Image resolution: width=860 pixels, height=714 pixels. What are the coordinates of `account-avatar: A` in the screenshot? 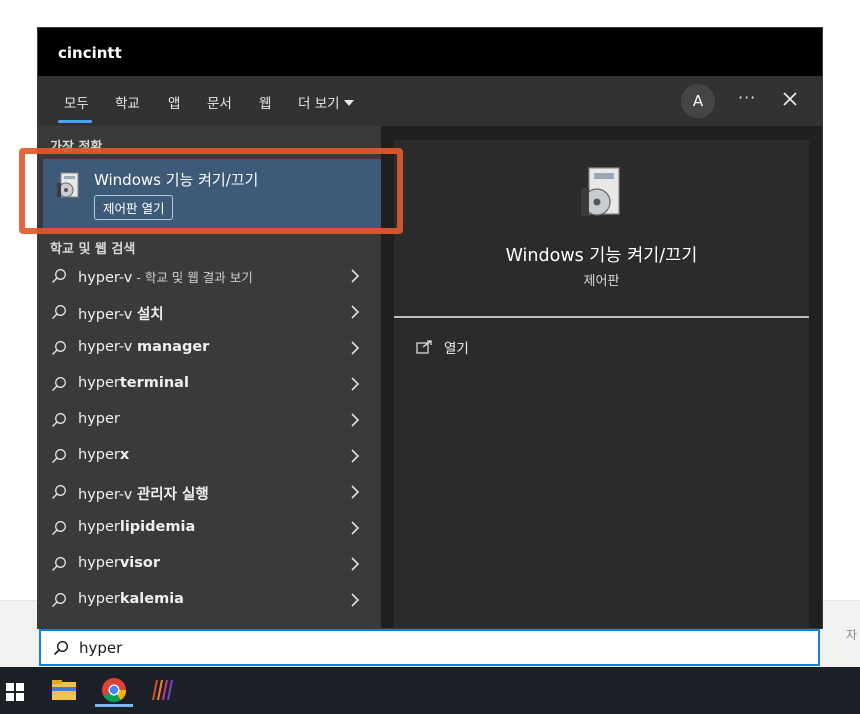 It's located at (698, 101).